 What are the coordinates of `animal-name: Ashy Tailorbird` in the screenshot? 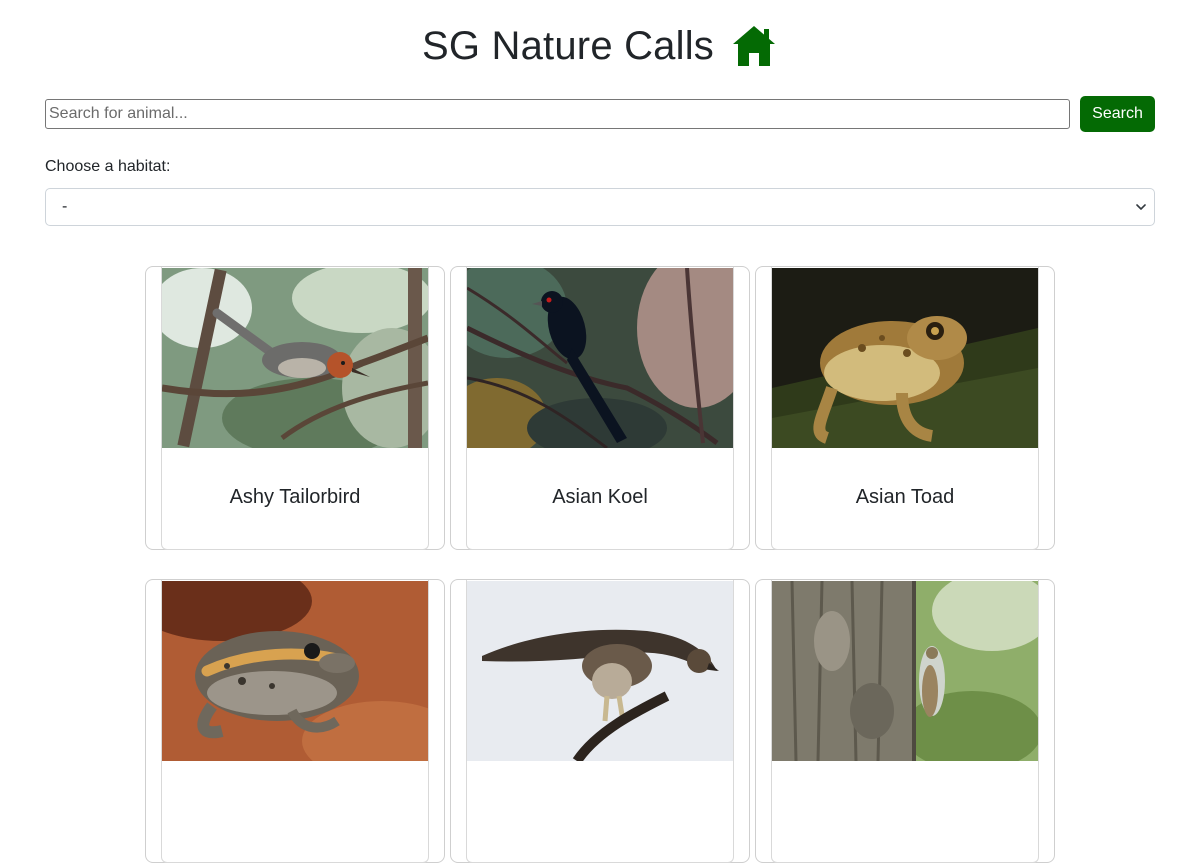 It's located at (295, 497).